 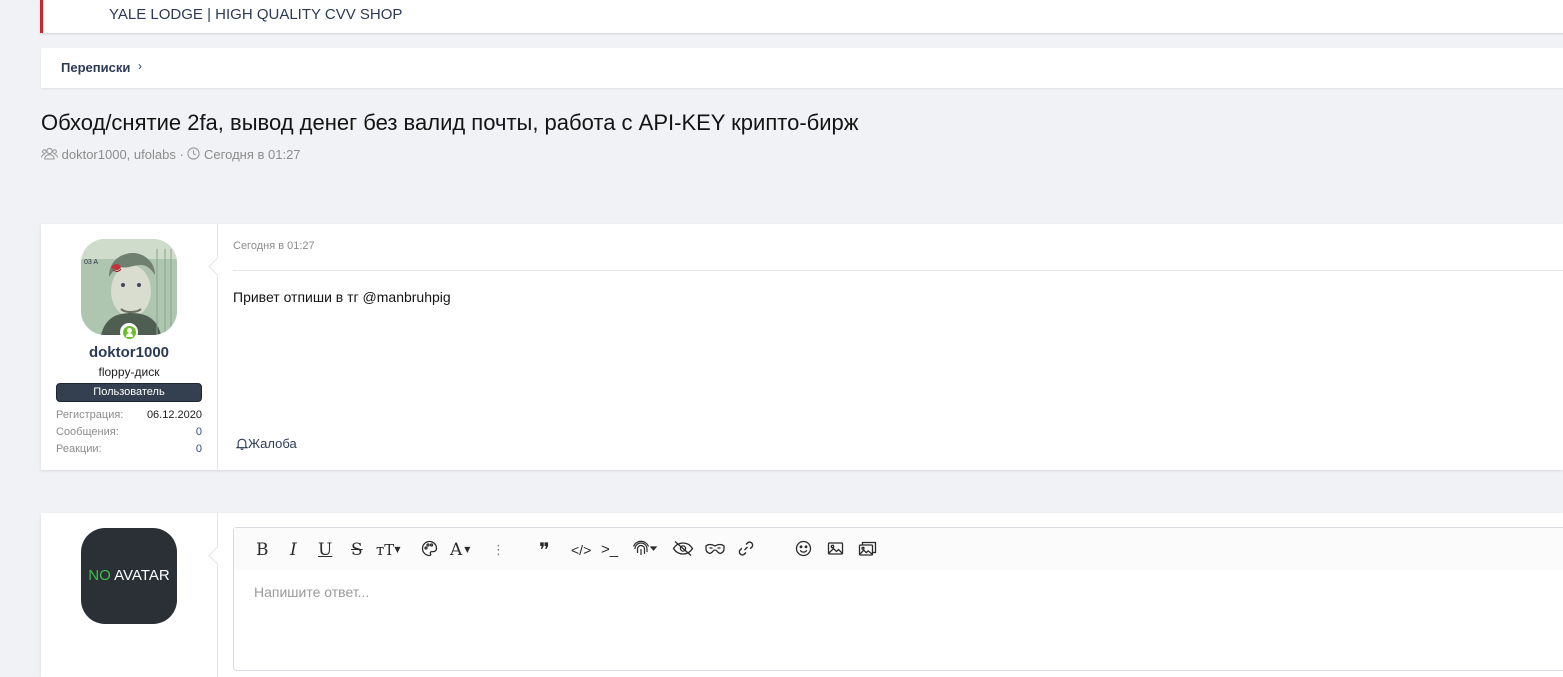 I want to click on stat-label: Регистрация:, so click(x=90, y=415).